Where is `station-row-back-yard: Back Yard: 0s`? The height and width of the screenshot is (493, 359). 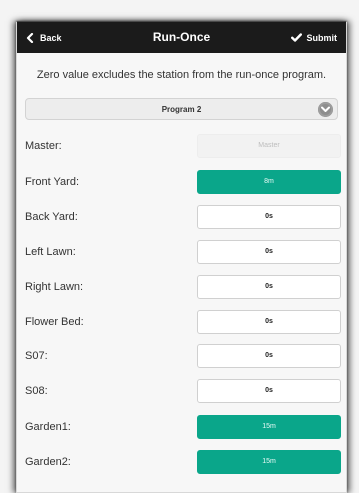
station-row-back-yard: Back Yard: 0s is located at coordinates (181, 217).